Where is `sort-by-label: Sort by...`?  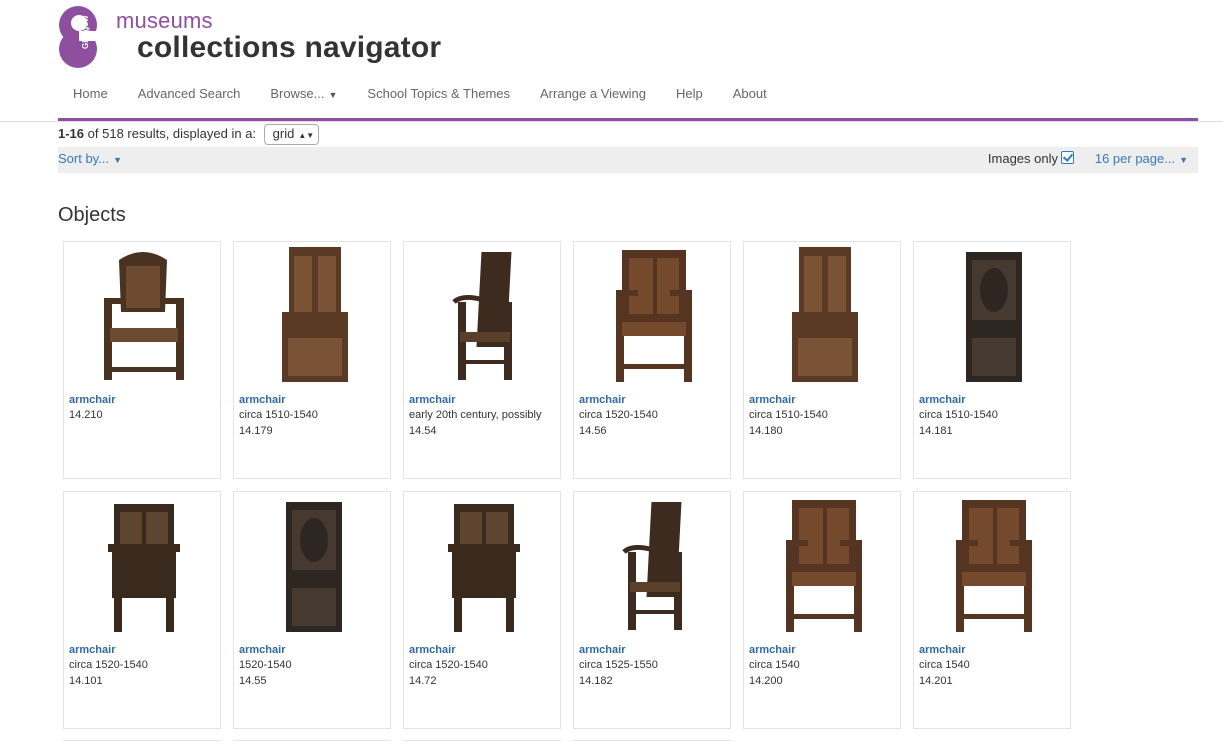 sort-by-label: Sort by... is located at coordinates (84, 158).